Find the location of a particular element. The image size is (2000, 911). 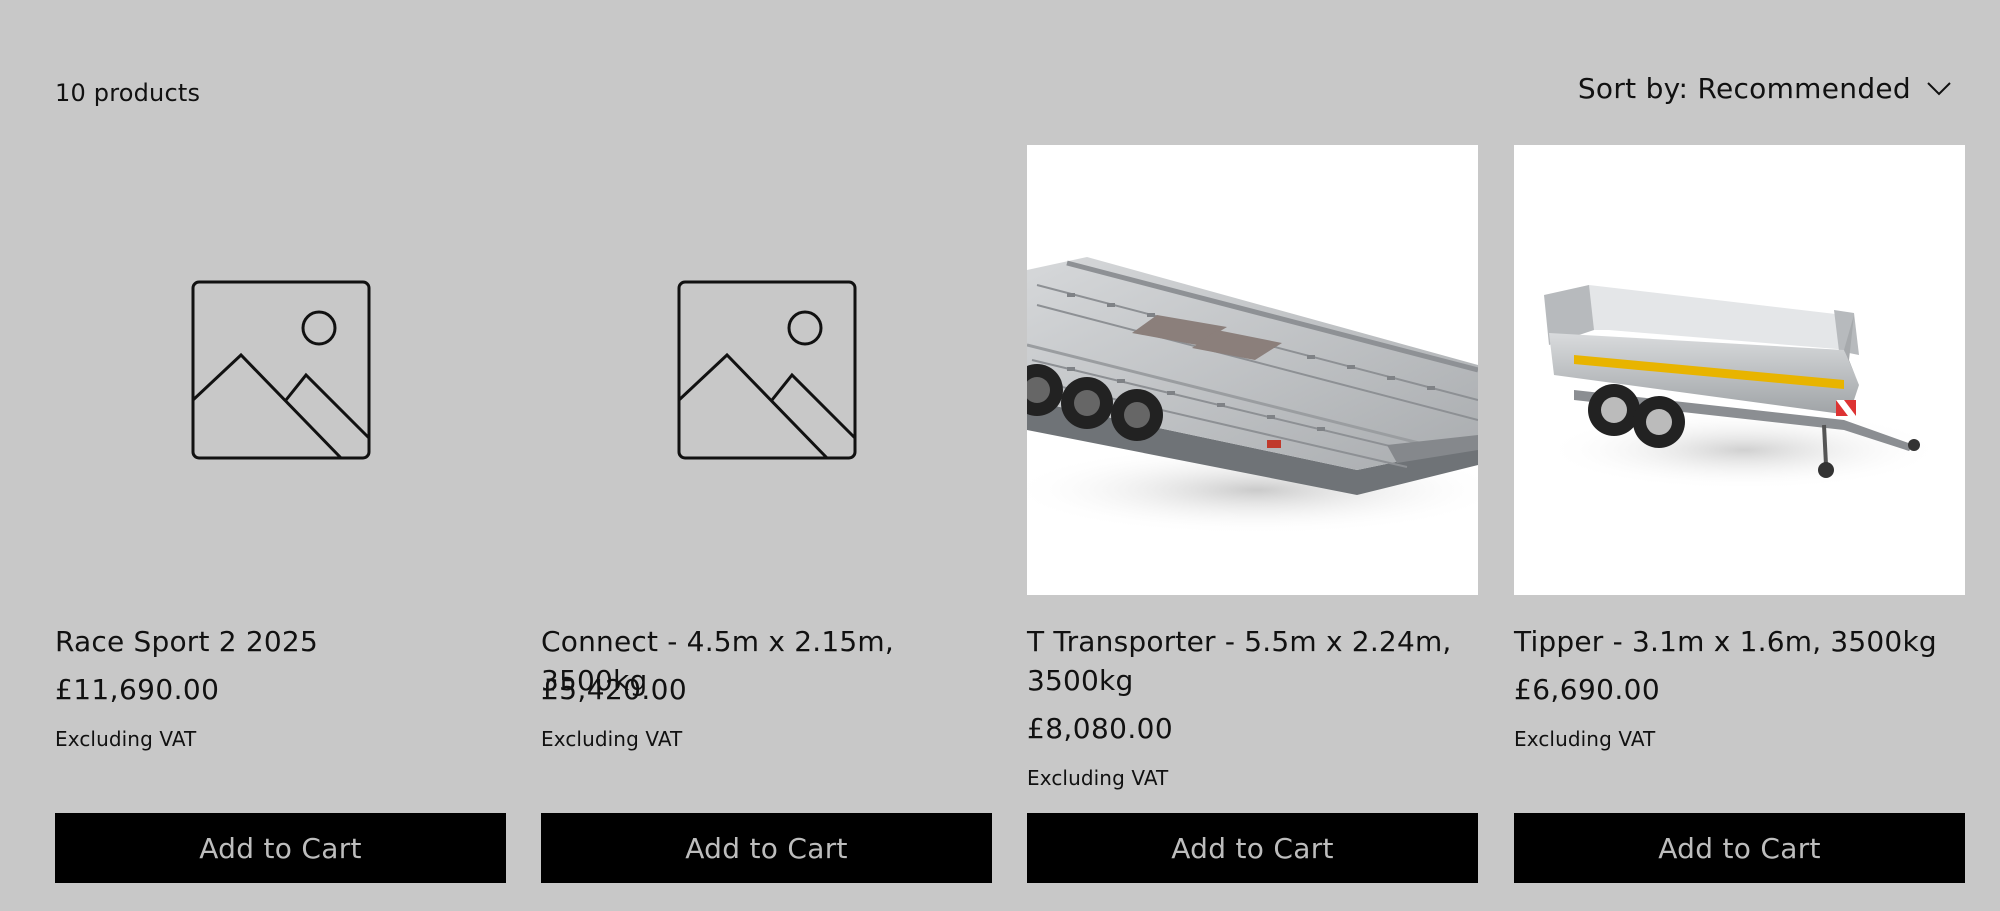

sort-dropdown: Sort by: Recommended is located at coordinates (1764, 88).